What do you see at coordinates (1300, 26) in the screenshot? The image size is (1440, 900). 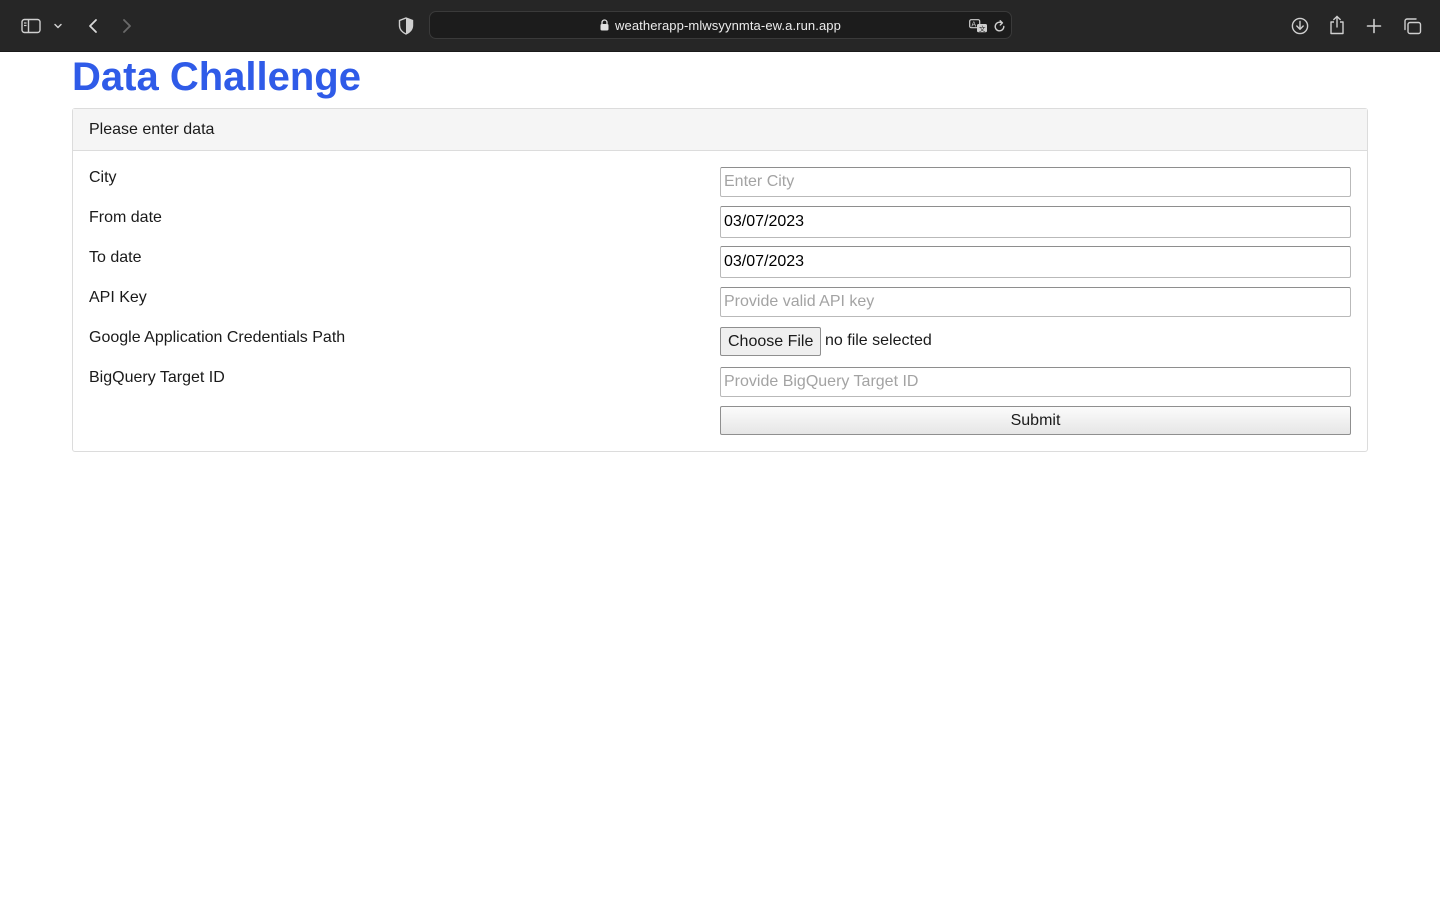 I see `download-icon` at bounding box center [1300, 26].